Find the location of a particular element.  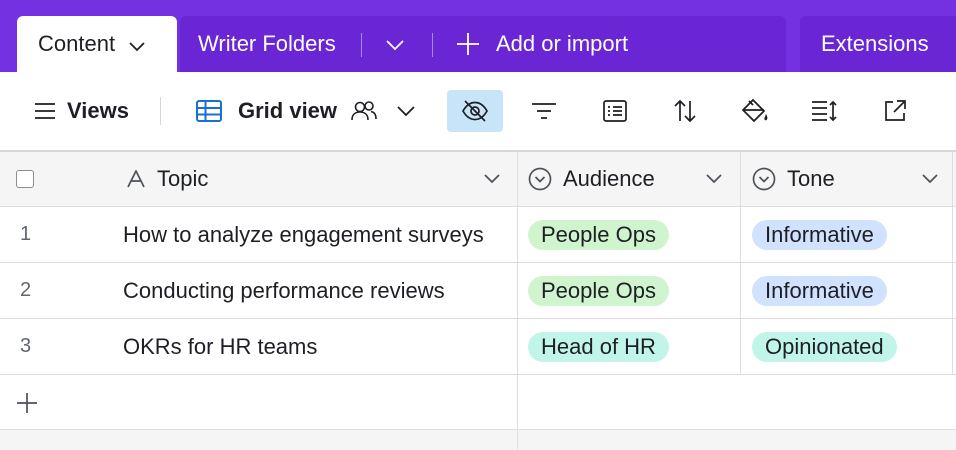

sort-icon is located at coordinates (685, 111).